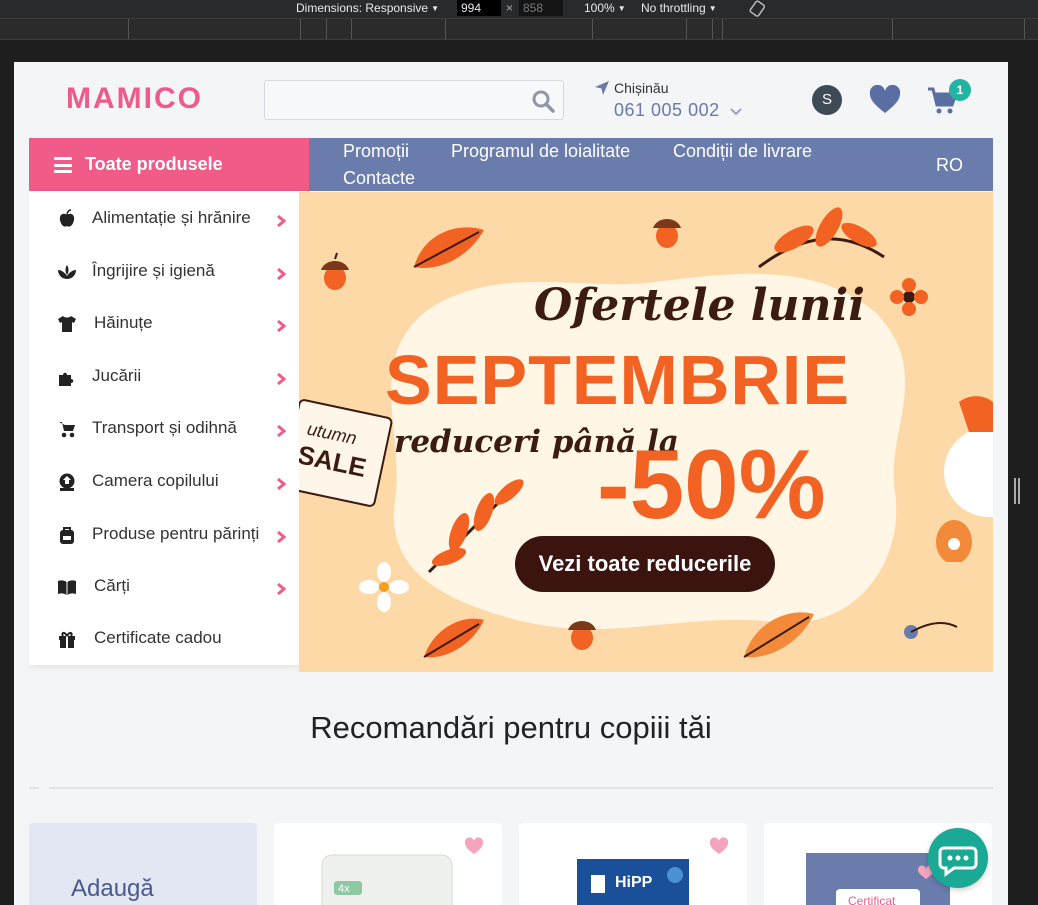  I want to click on width-input: 994, so click(479, 8).